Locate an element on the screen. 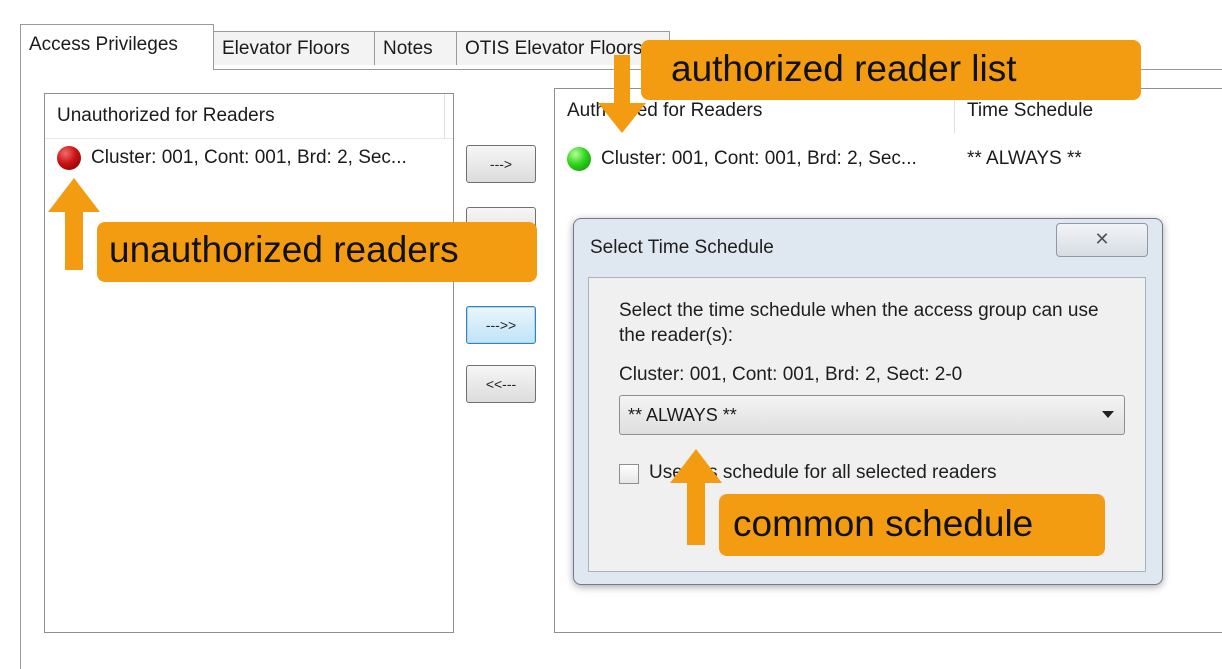 The width and height of the screenshot is (1222, 669). close-button: ✕ is located at coordinates (1102, 240).